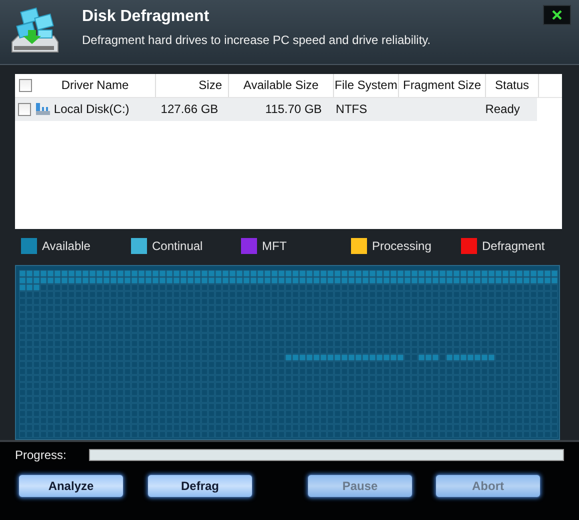 The height and width of the screenshot is (520, 579). I want to click on close-icon, so click(557, 15).